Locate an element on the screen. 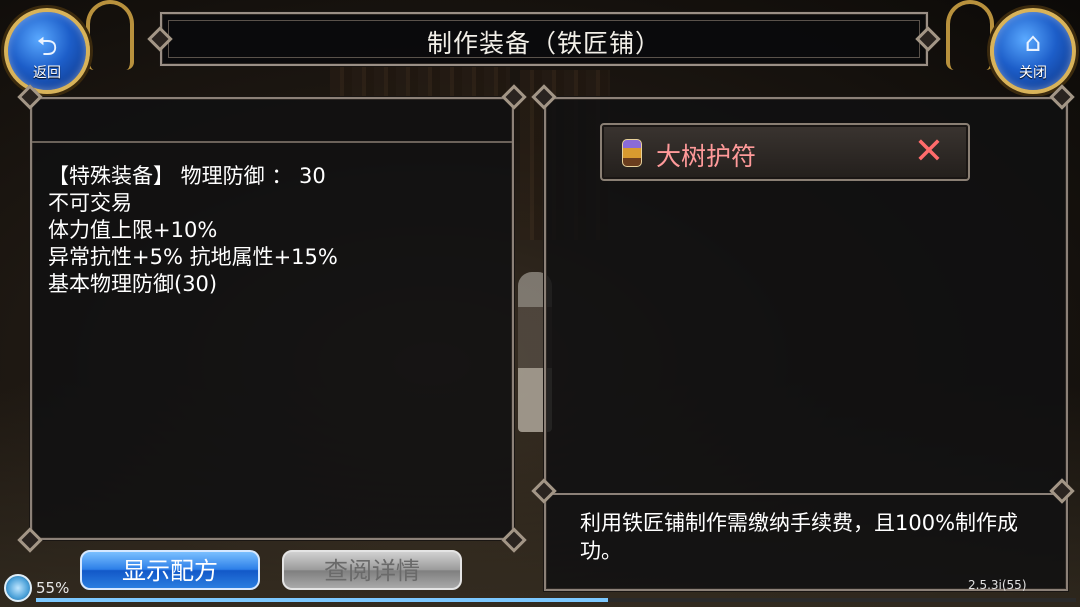 This screenshot has width=1080, height=607. bookshelf-background is located at coordinates (420, 83).